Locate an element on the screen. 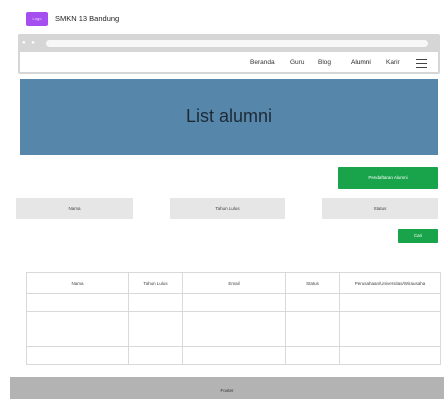 Image resolution: width=444 pixels, height=399 pixels. status-filter-input is located at coordinates (380, 208).